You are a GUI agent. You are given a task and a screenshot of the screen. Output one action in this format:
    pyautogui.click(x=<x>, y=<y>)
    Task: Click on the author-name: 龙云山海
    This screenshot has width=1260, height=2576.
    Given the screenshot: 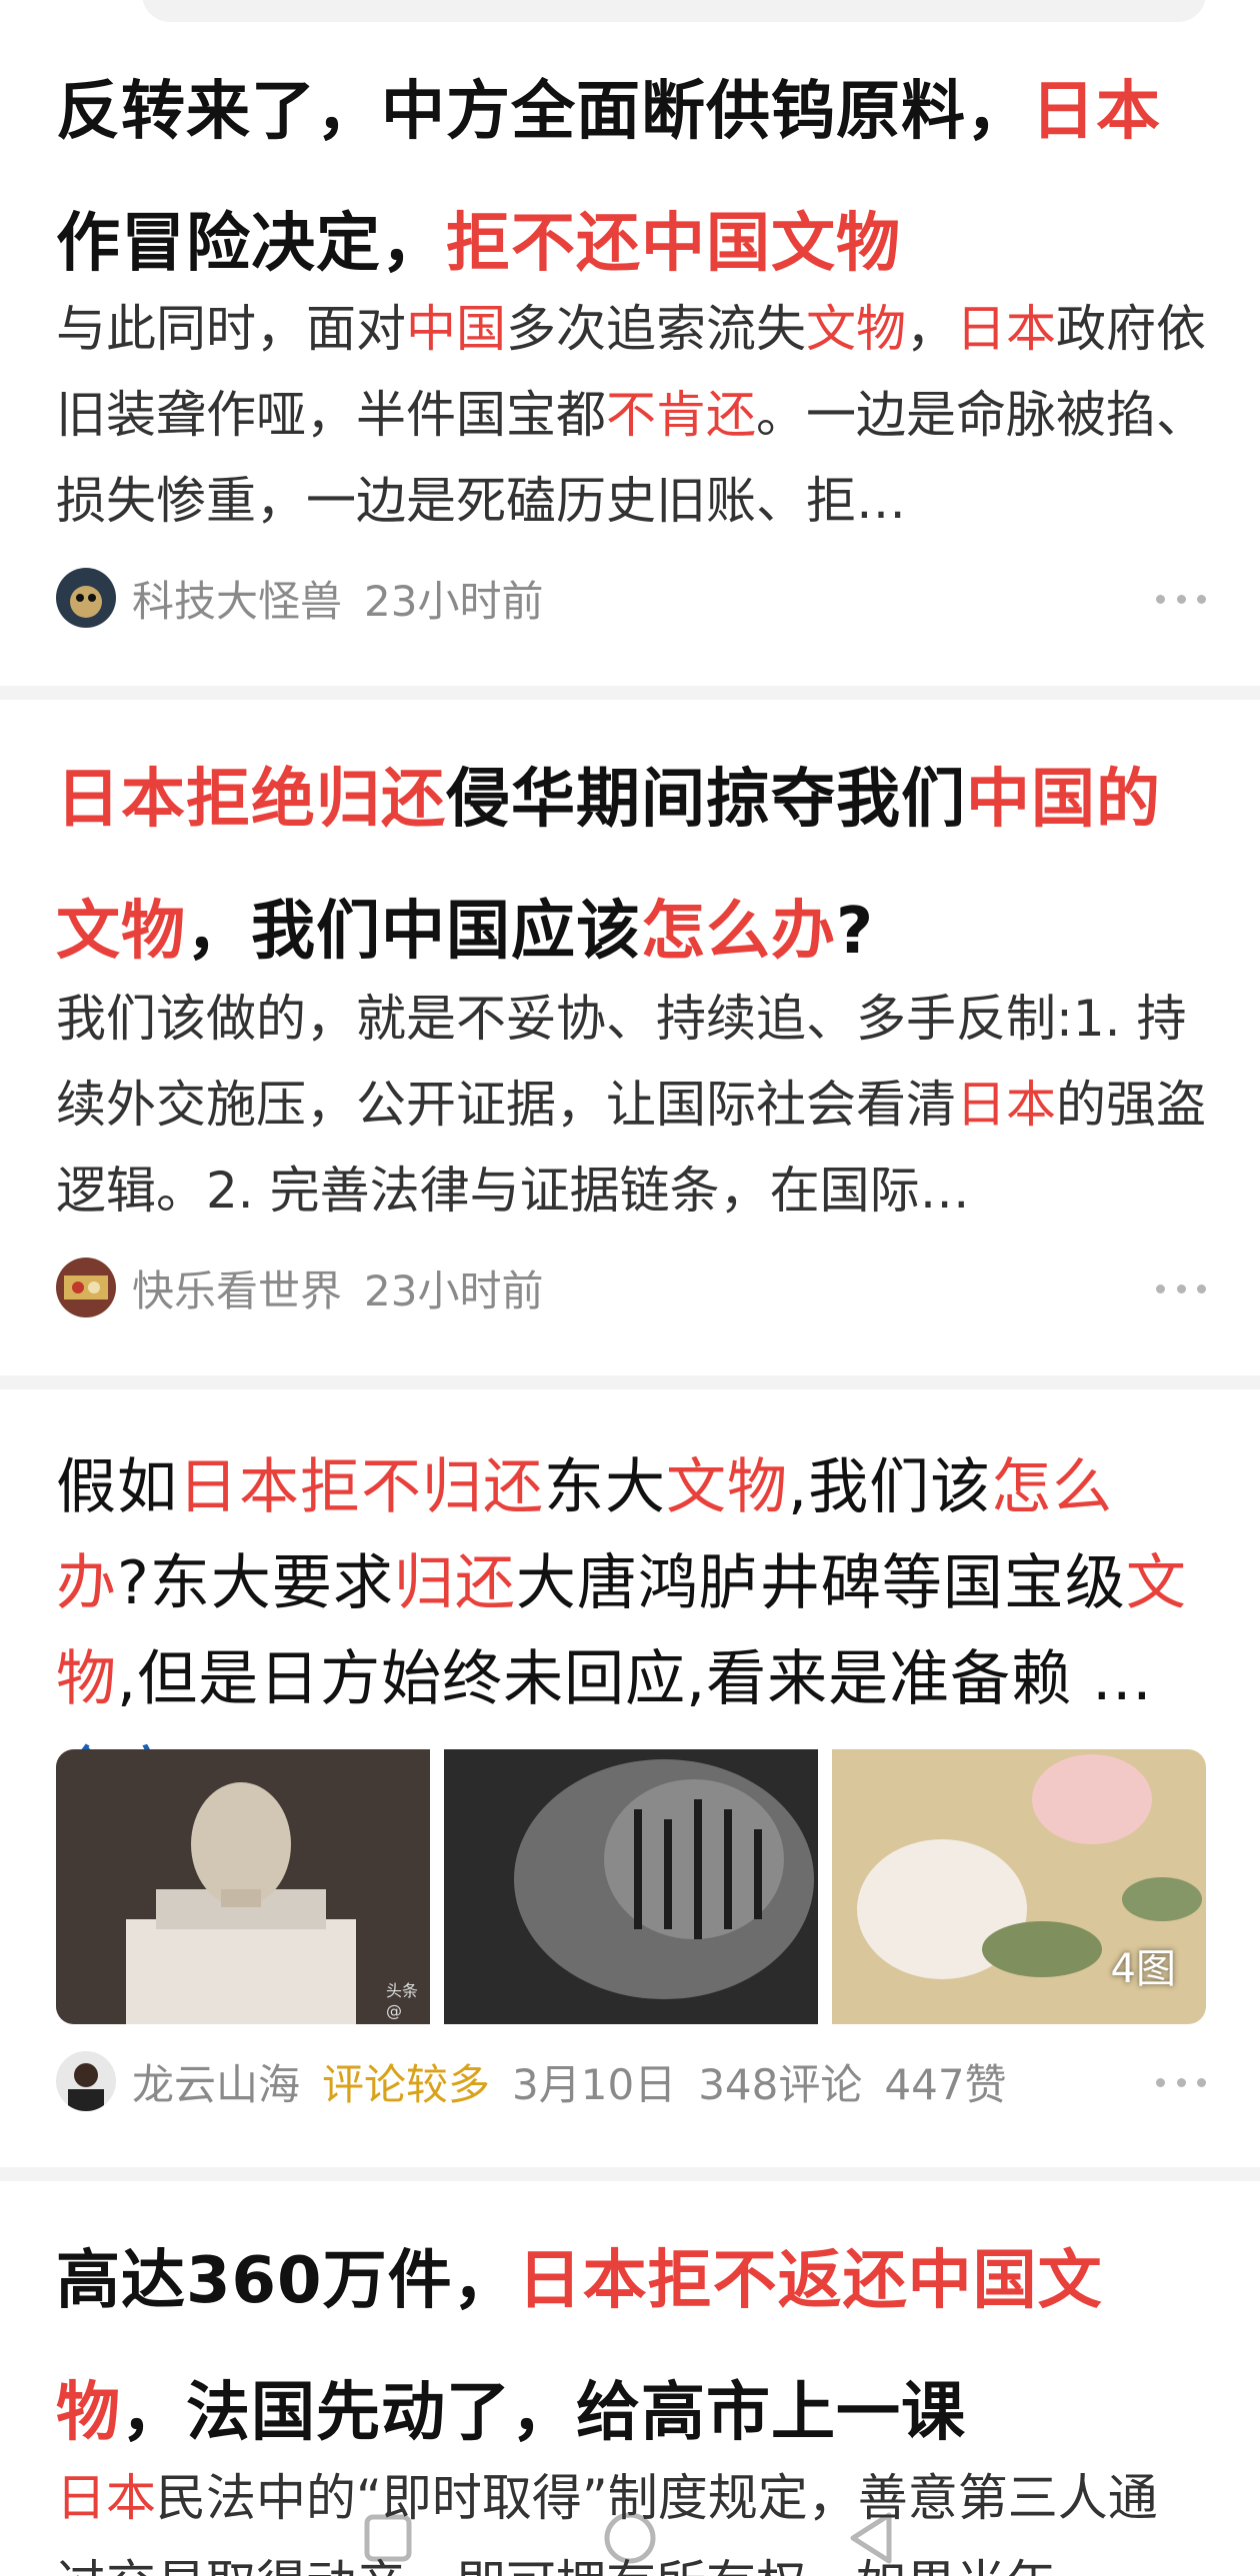 What is the action you would take?
    pyautogui.click(x=216, y=2081)
    